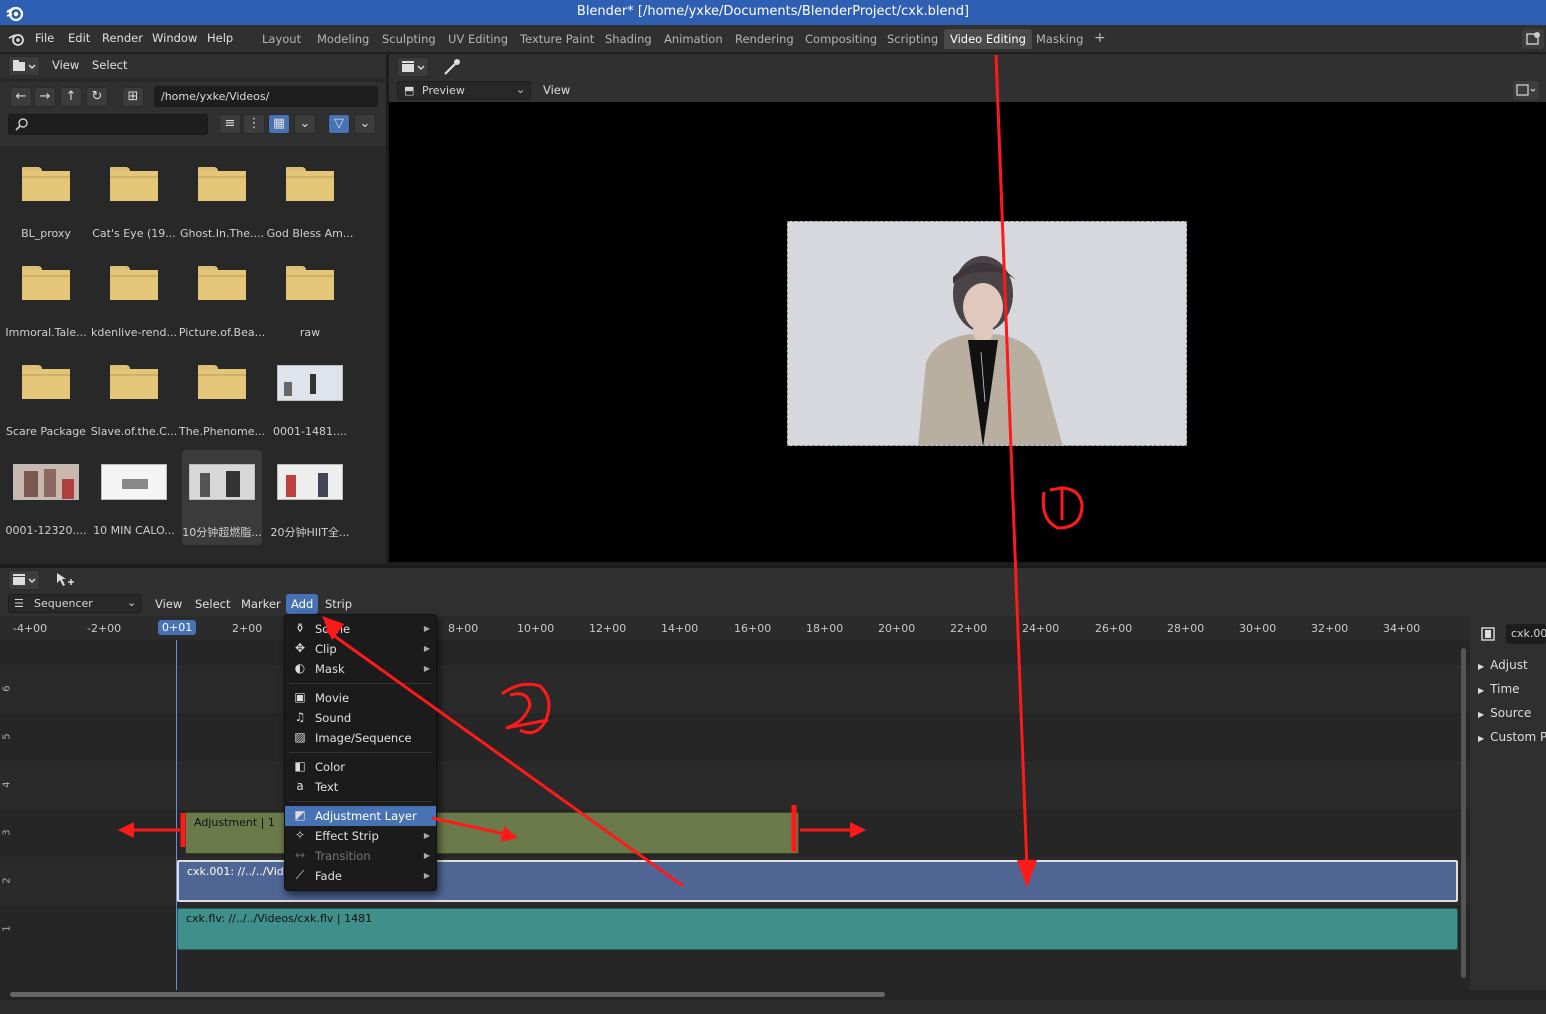 Image resolution: width=1546 pixels, height=1014 pixels. I want to click on tab-uv-editing: UV Editing, so click(478, 39).